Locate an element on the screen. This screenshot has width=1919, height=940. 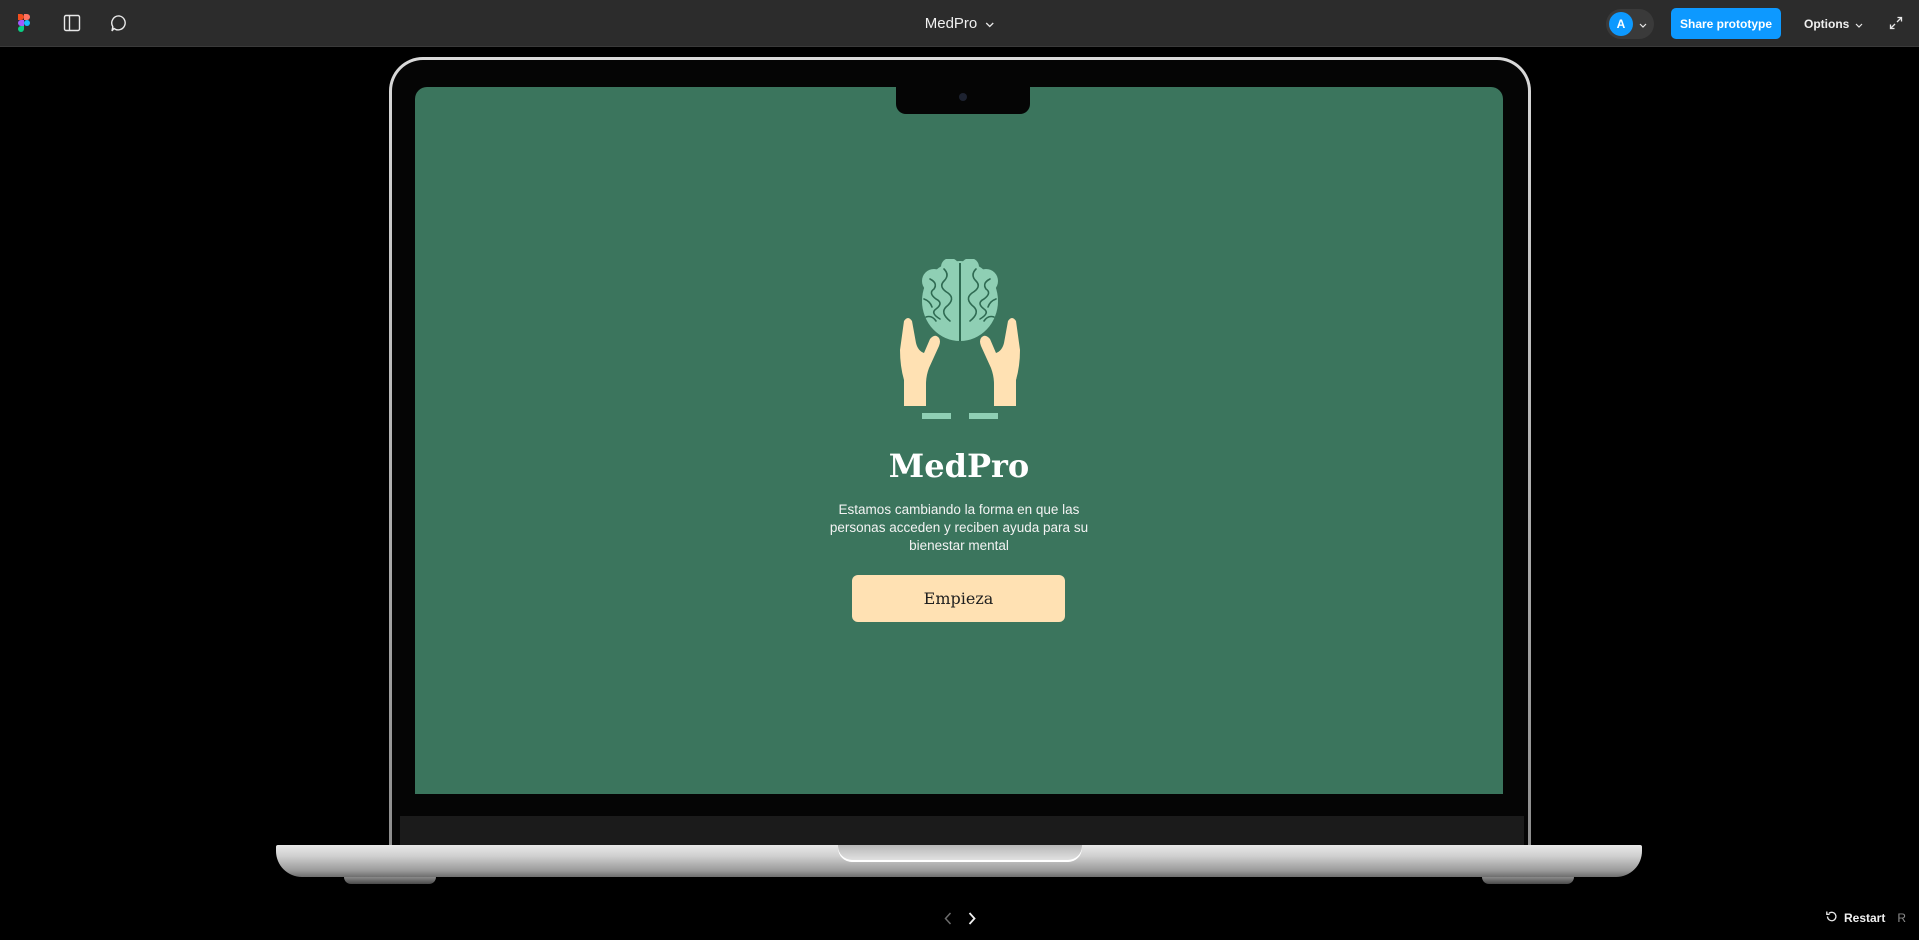
expand-icon is located at coordinates (1896, 23).